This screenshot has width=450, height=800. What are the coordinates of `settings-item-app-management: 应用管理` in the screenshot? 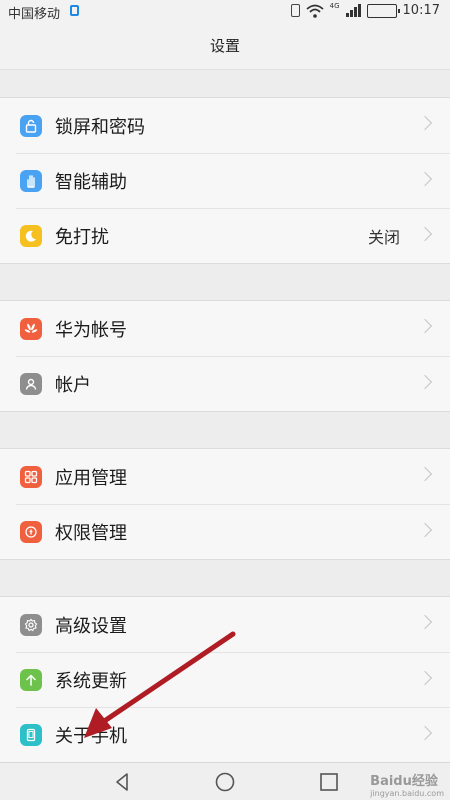 It's located at (225, 476).